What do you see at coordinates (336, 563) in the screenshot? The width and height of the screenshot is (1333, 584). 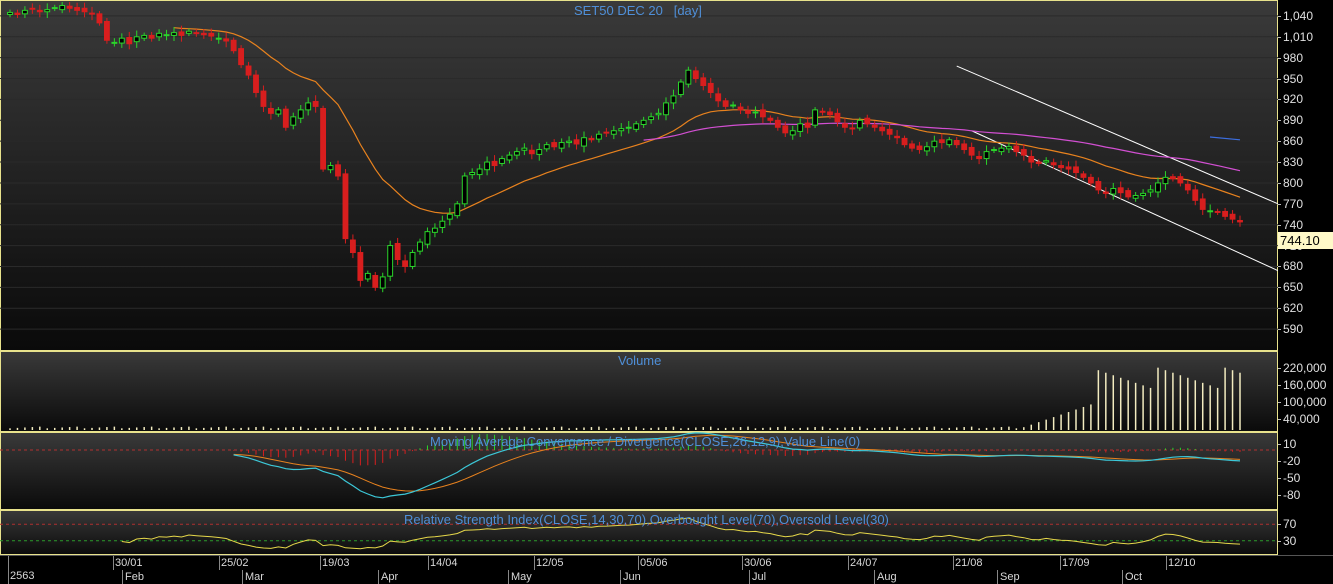 I see `day-label: 19/03` at bounding box center [336, 563].